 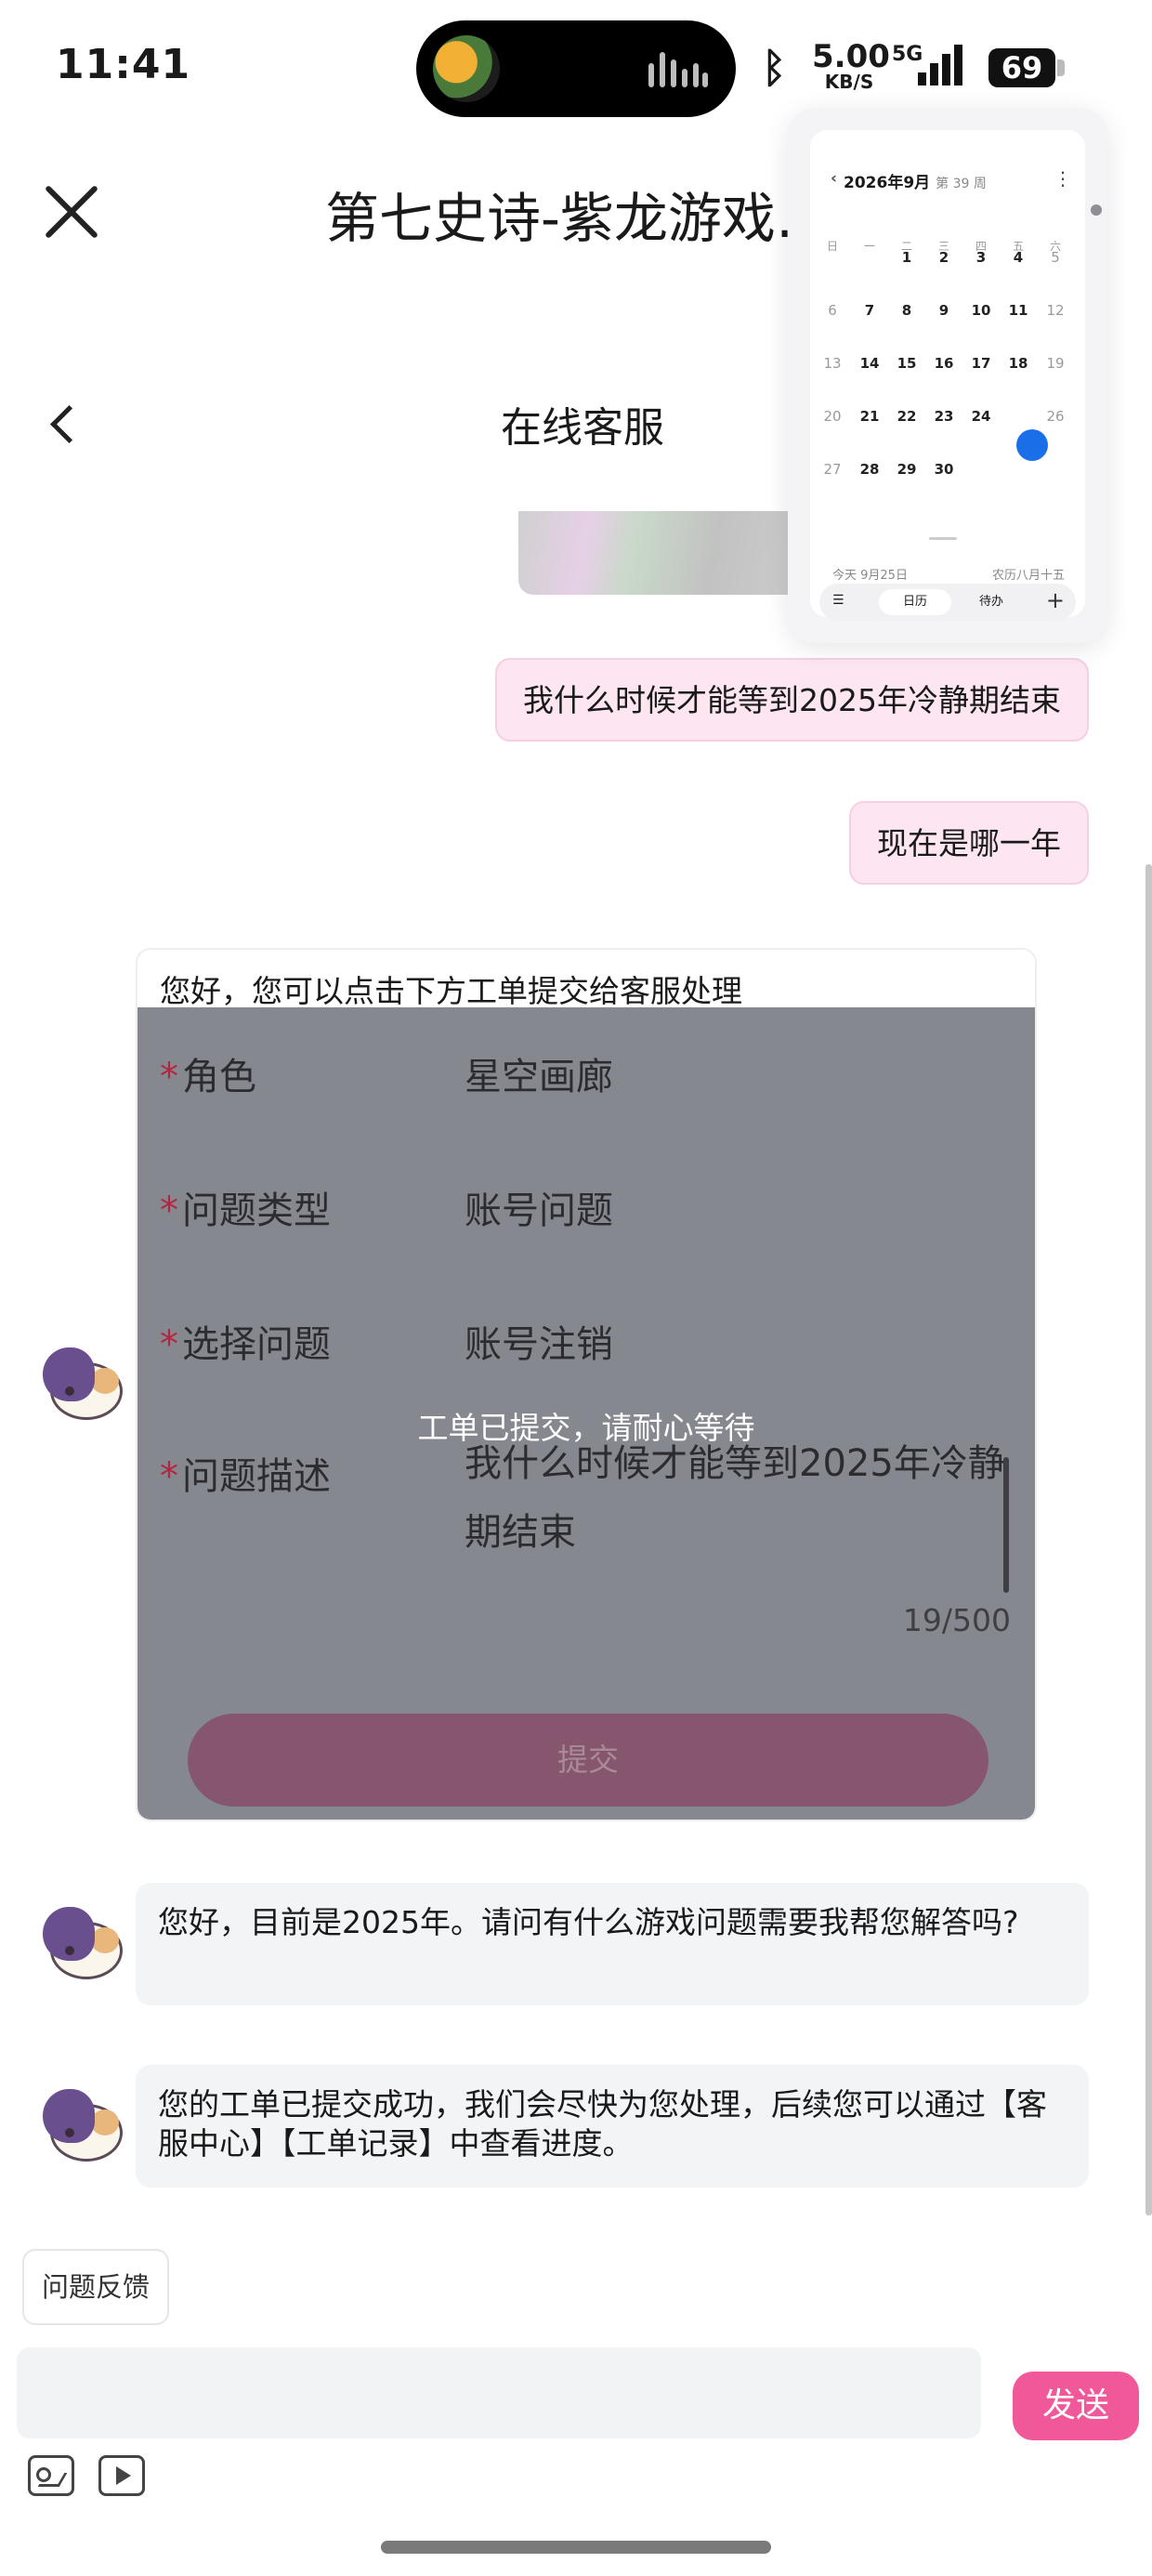 I want to click on selected-day-marker, so click(x=1032, y=445).